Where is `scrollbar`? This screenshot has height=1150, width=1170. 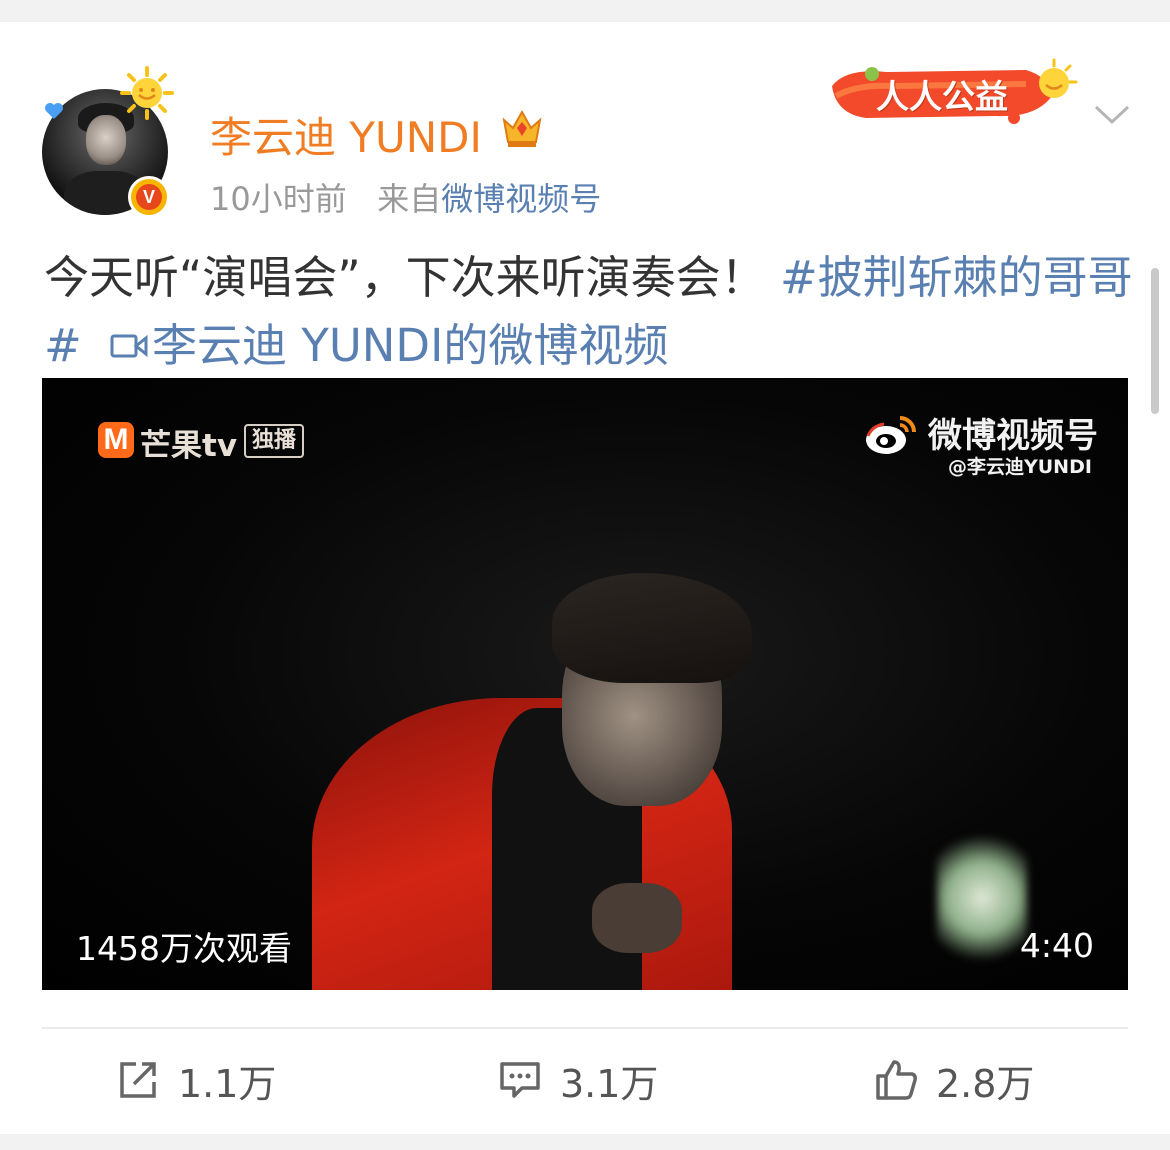 scrollbar is located at coordinates (1155, 341).